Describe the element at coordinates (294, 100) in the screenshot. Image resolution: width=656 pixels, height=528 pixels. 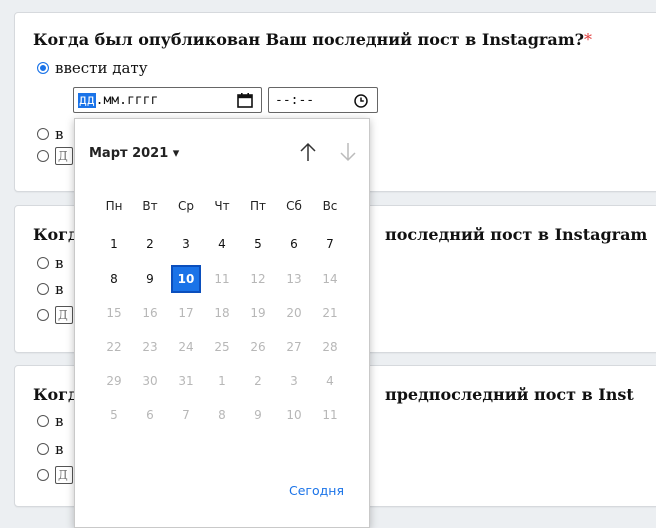
I see `time-value: --:--` at that location.